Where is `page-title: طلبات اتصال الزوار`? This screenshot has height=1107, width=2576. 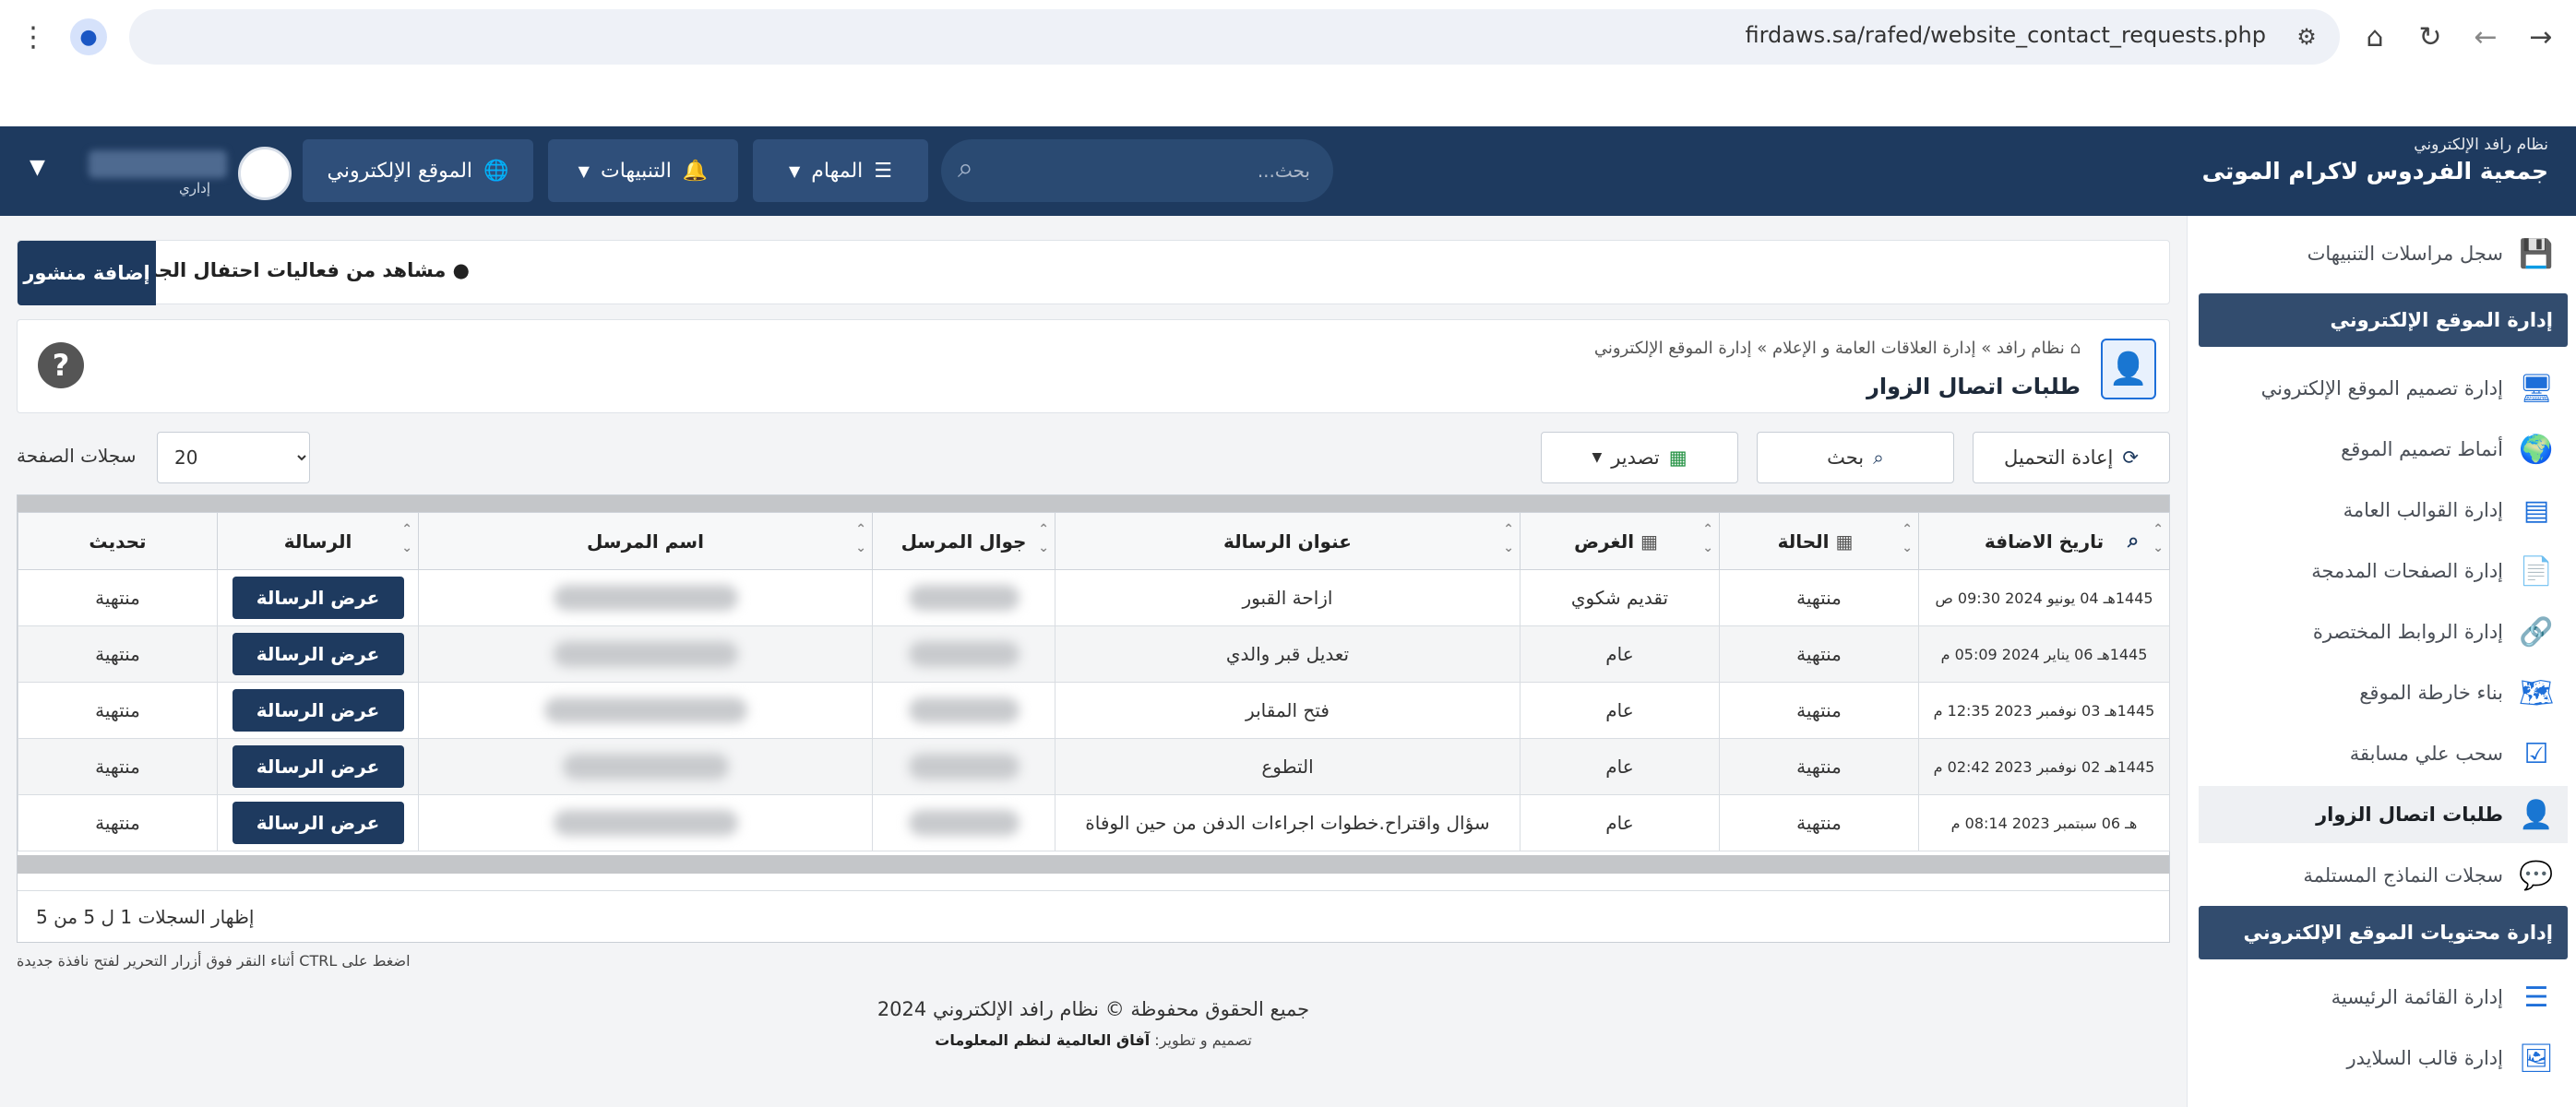
page-title: طلبات اتصال الزوار is located at coordinates (1974, 386).